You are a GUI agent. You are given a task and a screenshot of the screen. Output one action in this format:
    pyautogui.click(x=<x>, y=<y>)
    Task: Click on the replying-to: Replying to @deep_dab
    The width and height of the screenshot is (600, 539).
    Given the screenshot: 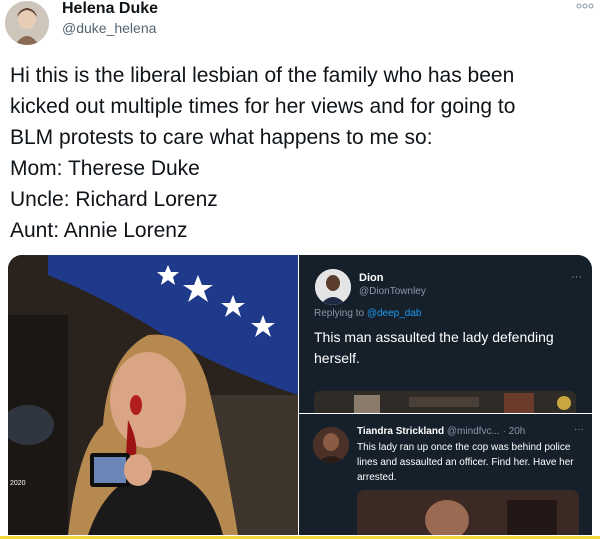 What is the action you would take?
    pyautogui.click(x=367, y=313)
    